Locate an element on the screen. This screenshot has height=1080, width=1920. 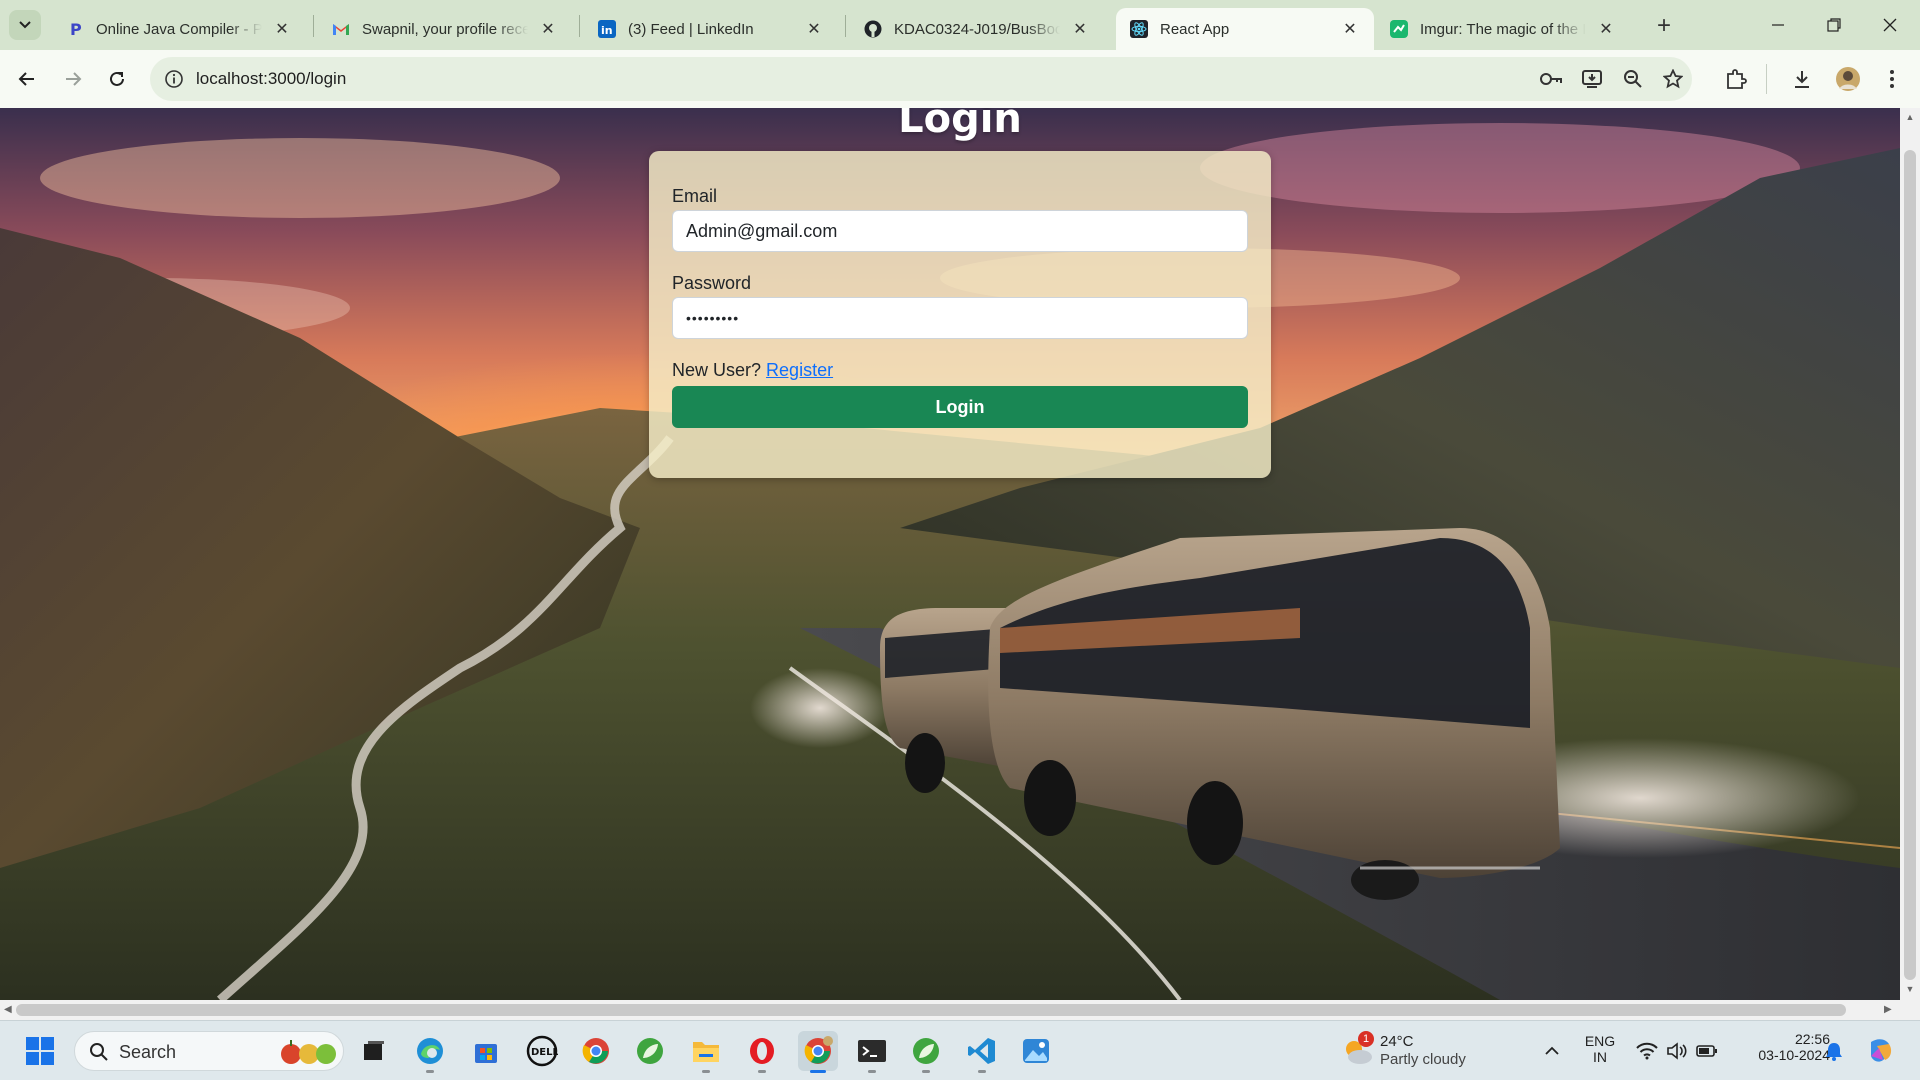
extensions-icon is located at coordinates (1736, 79).